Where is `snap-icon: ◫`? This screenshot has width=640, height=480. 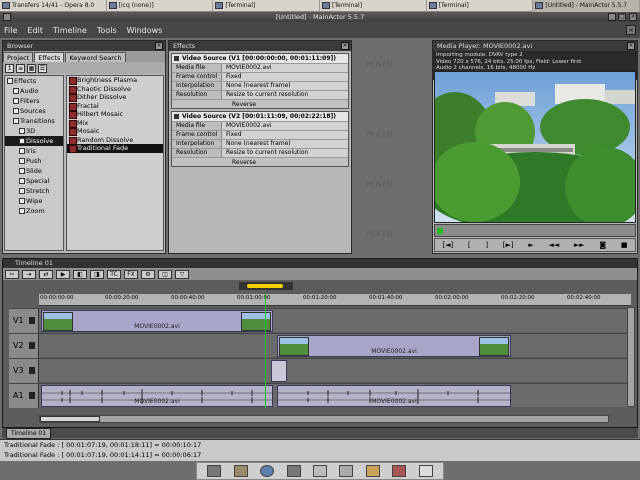
snap-icon: ◫ is located at coordinates (165, 274).